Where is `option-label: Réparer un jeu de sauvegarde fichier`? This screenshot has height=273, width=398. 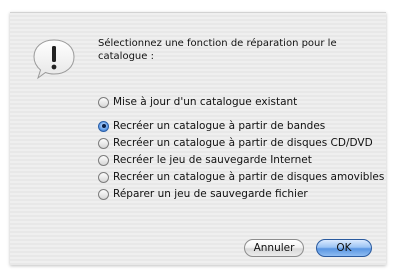 option-label: Réparer un jeu de sauvegarde fichier is located at coordinates (210, 194).